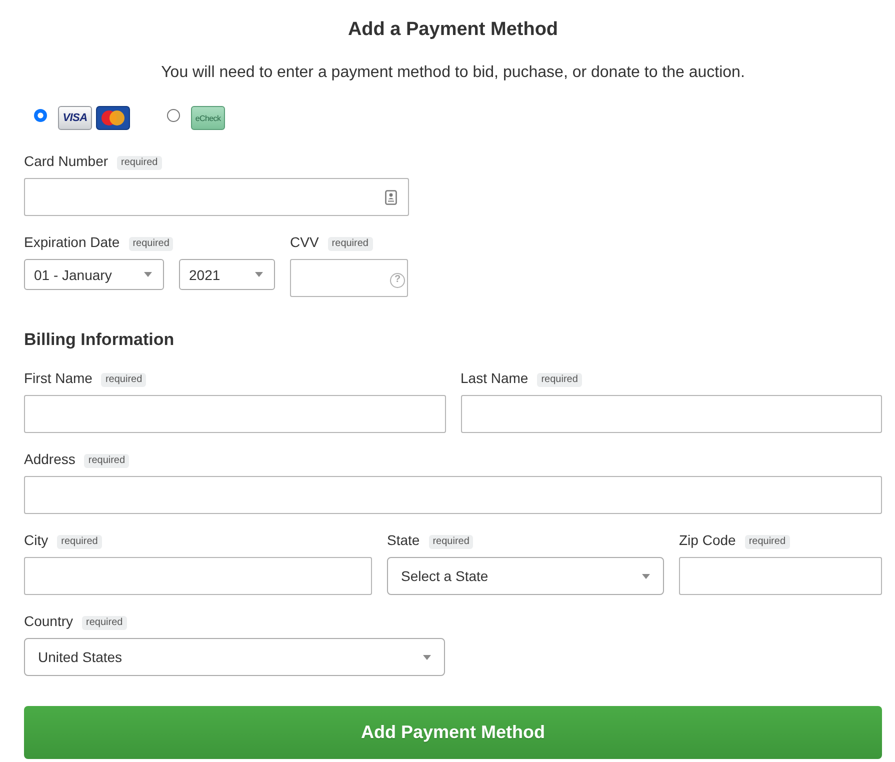  What do you see at coordinates (100, 340) in the screenshot?
I see `section-heading: Billing Information` at bounding box center [100, 340].